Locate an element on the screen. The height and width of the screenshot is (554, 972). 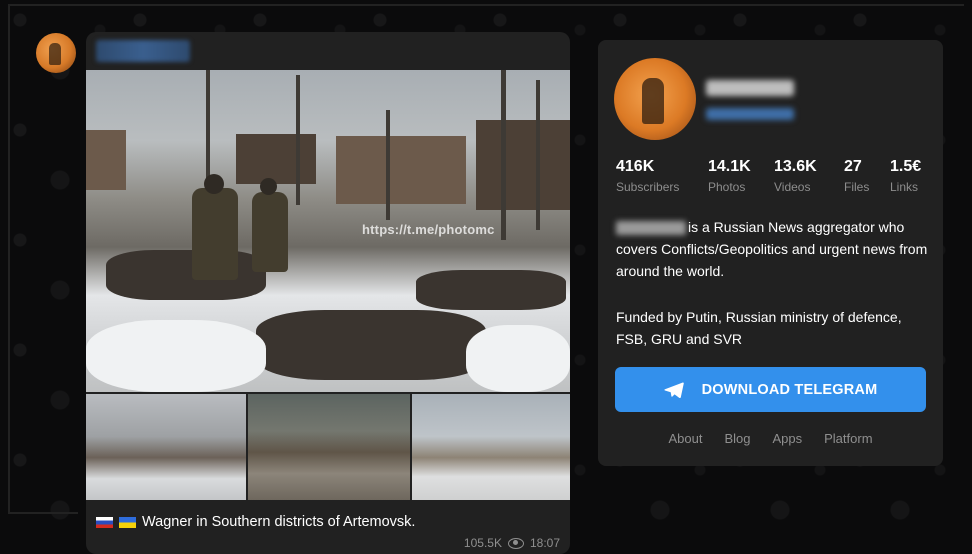
ukraine-flag-icon is located at coordinates (127, 522).